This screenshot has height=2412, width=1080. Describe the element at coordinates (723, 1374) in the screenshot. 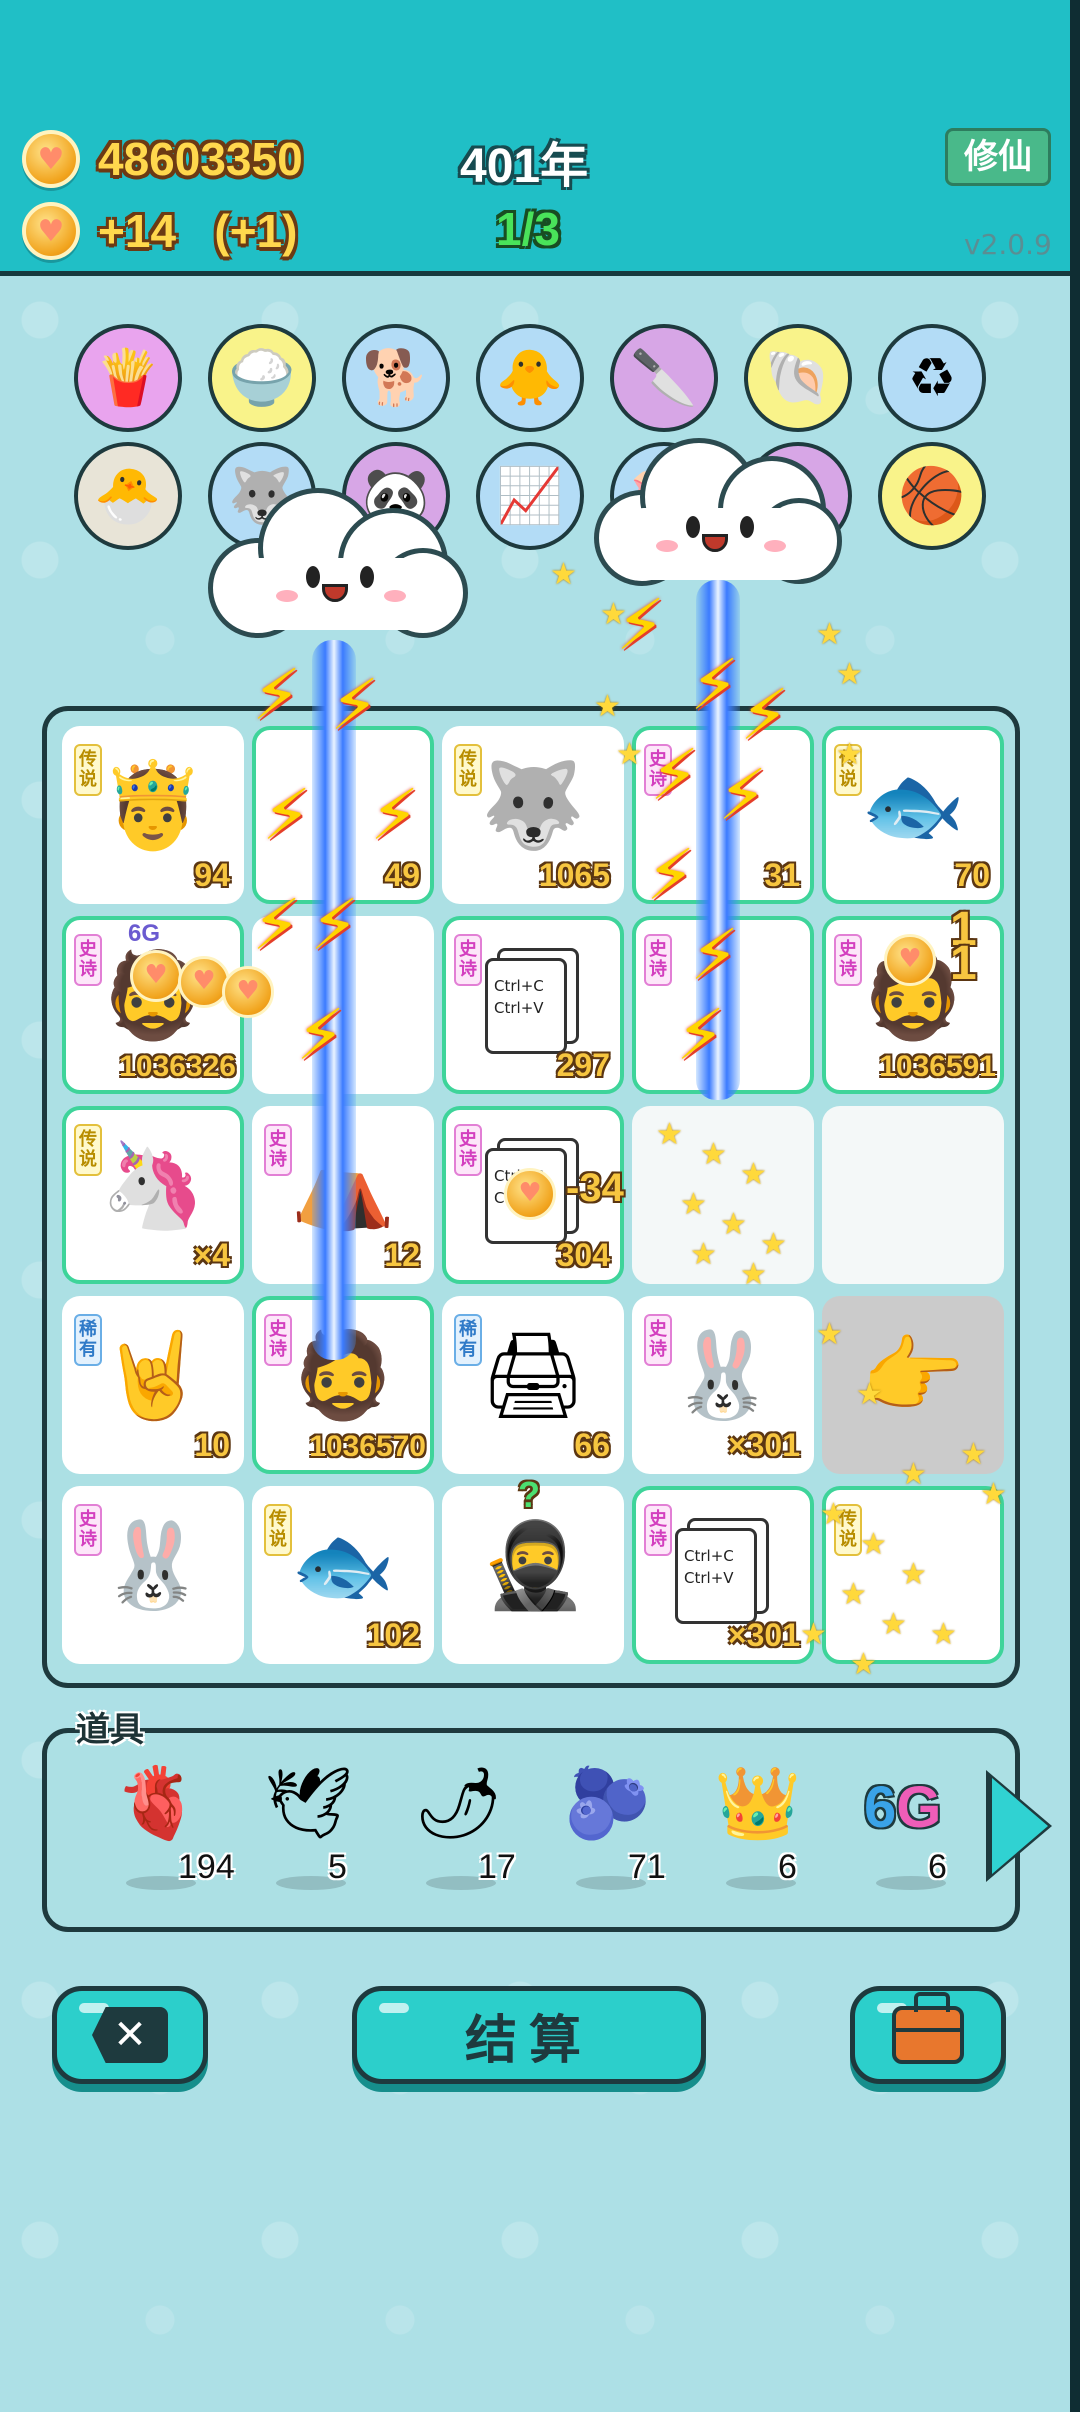

I see `unit-icon: 🐰` at that location.